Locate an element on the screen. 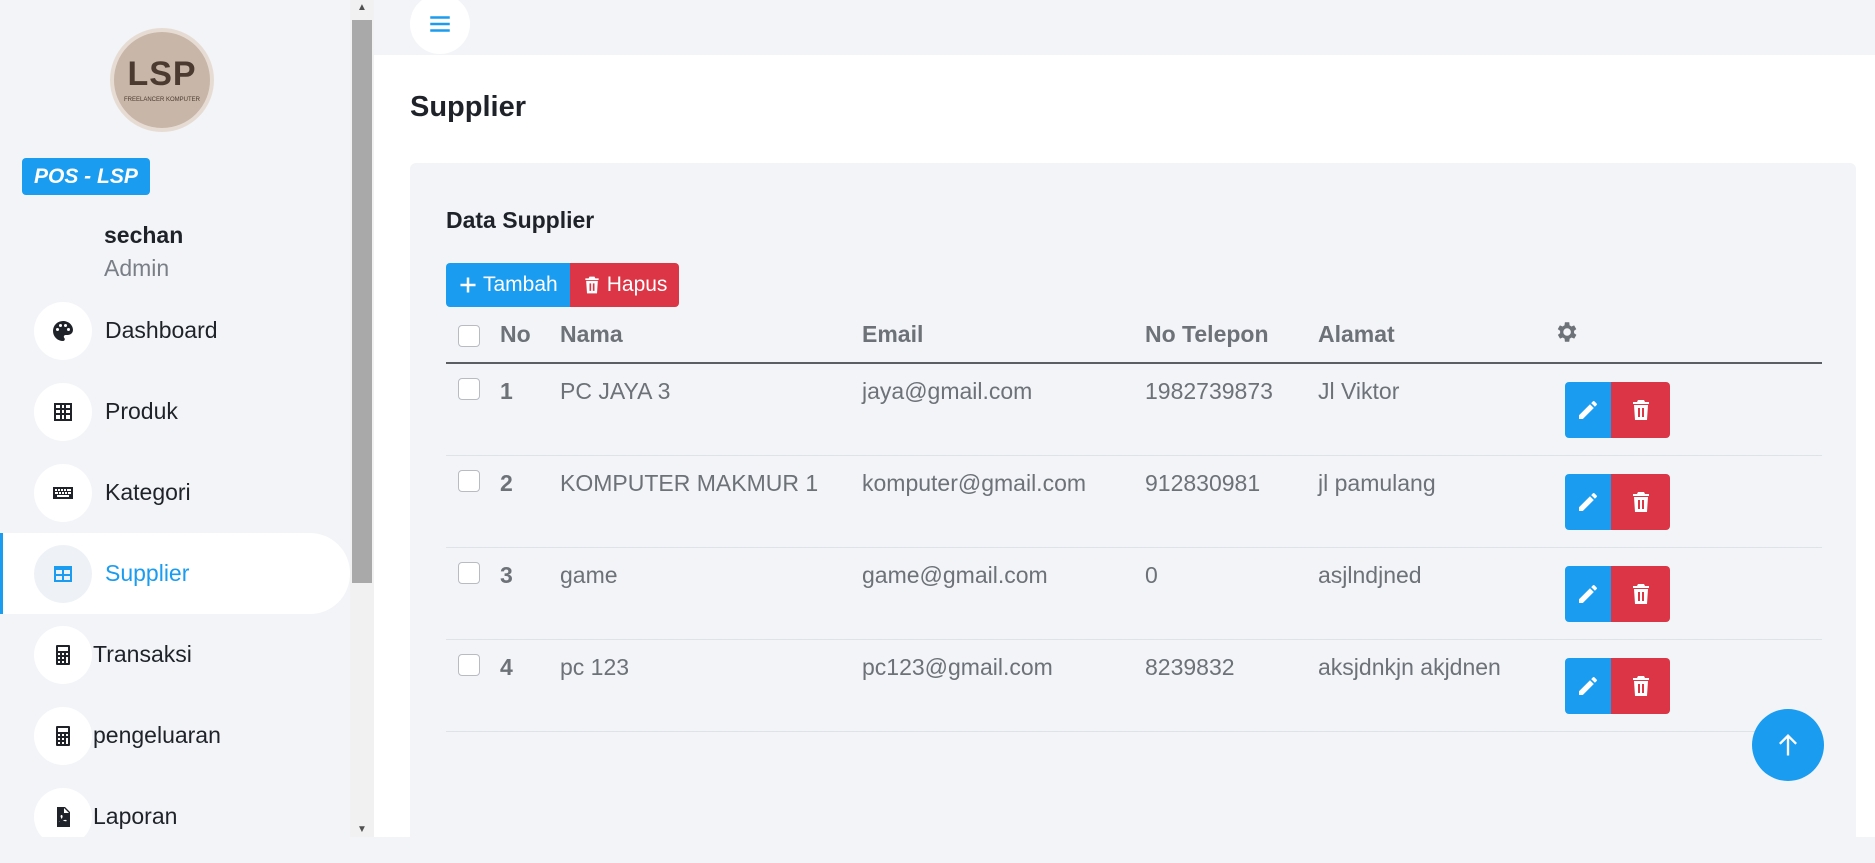 The height and width of the screenshot is (863, 1875). scroll-thumb is located at coordinates (362, 301).